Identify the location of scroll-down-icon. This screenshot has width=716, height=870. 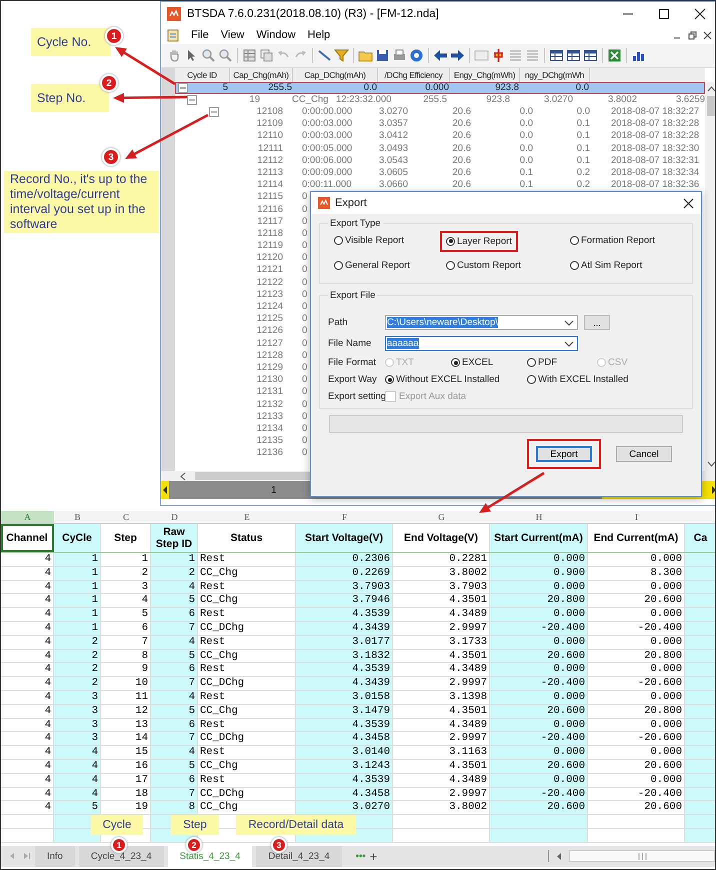
(711, 464).